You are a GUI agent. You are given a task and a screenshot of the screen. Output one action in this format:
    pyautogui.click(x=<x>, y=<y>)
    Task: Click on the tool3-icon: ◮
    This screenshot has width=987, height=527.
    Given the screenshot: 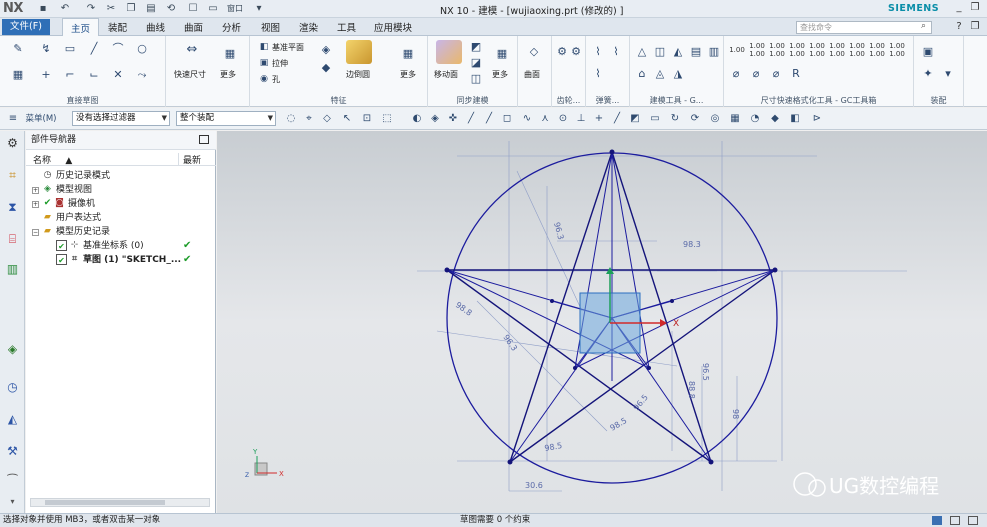 What is the action you would take?
    pyautogui.click(x=678, y=74)
    